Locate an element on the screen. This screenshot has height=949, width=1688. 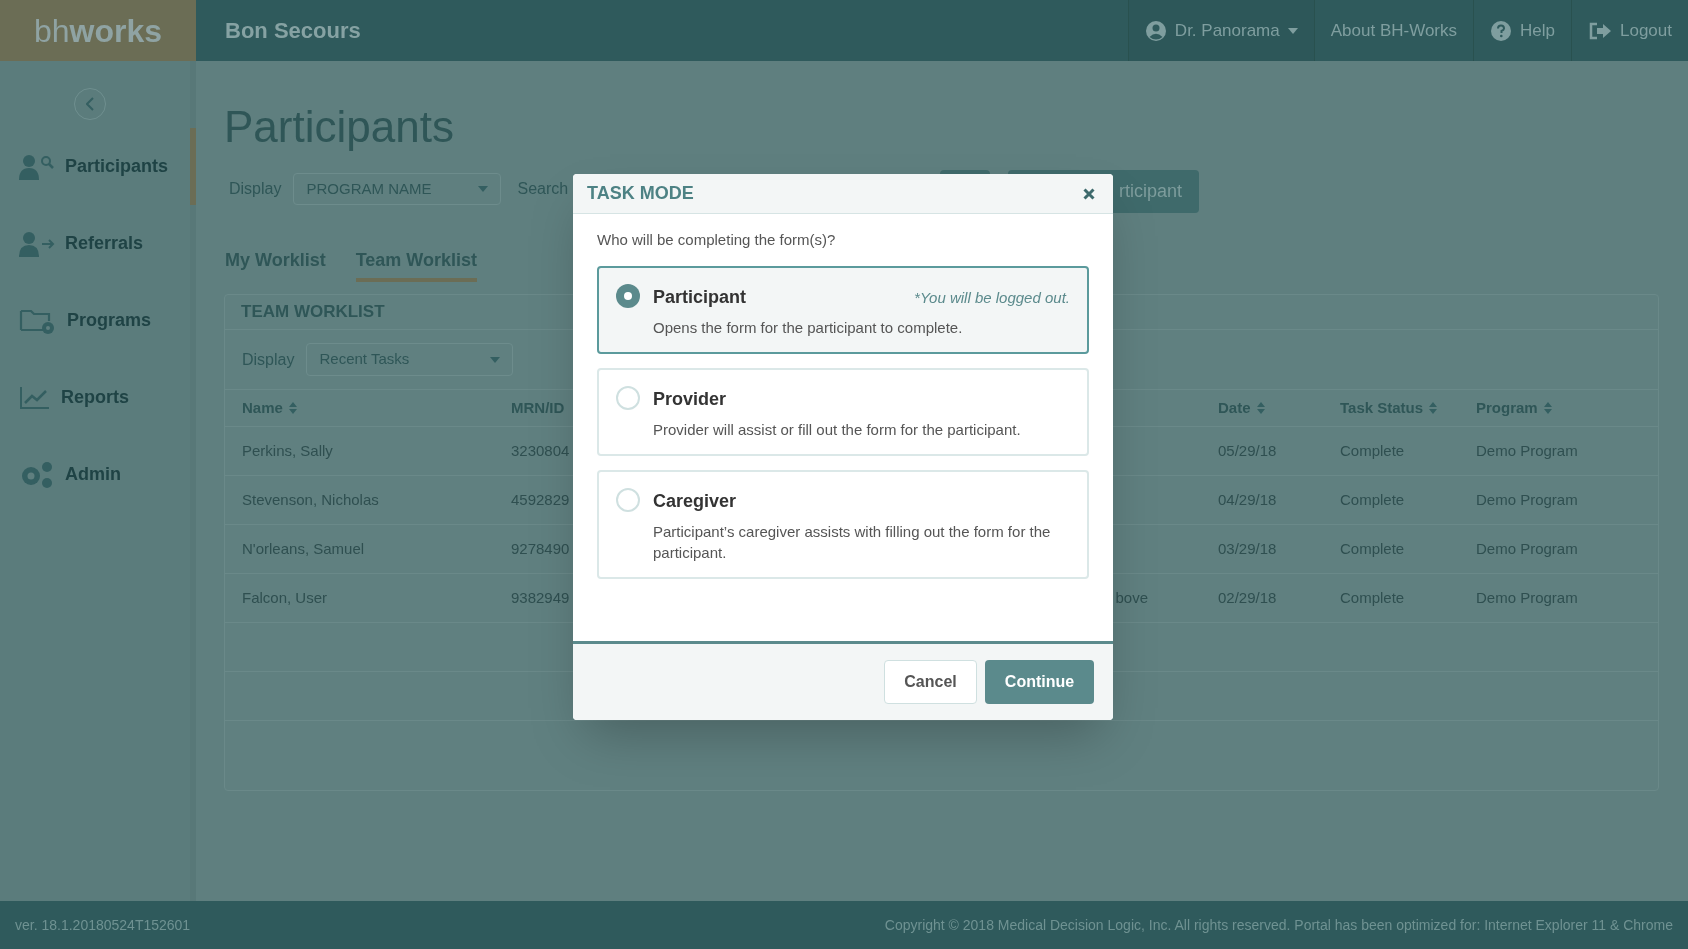
help-icon is located at coordinates (1501, 30).